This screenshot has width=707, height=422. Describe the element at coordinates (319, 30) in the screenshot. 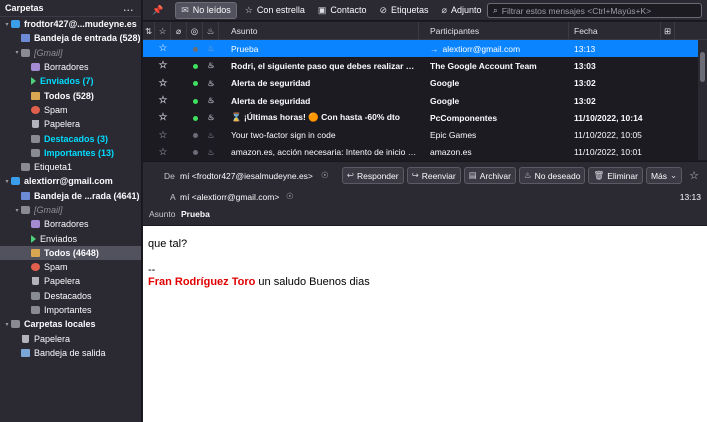

I see `subject-column-header: Asunto` at that location.